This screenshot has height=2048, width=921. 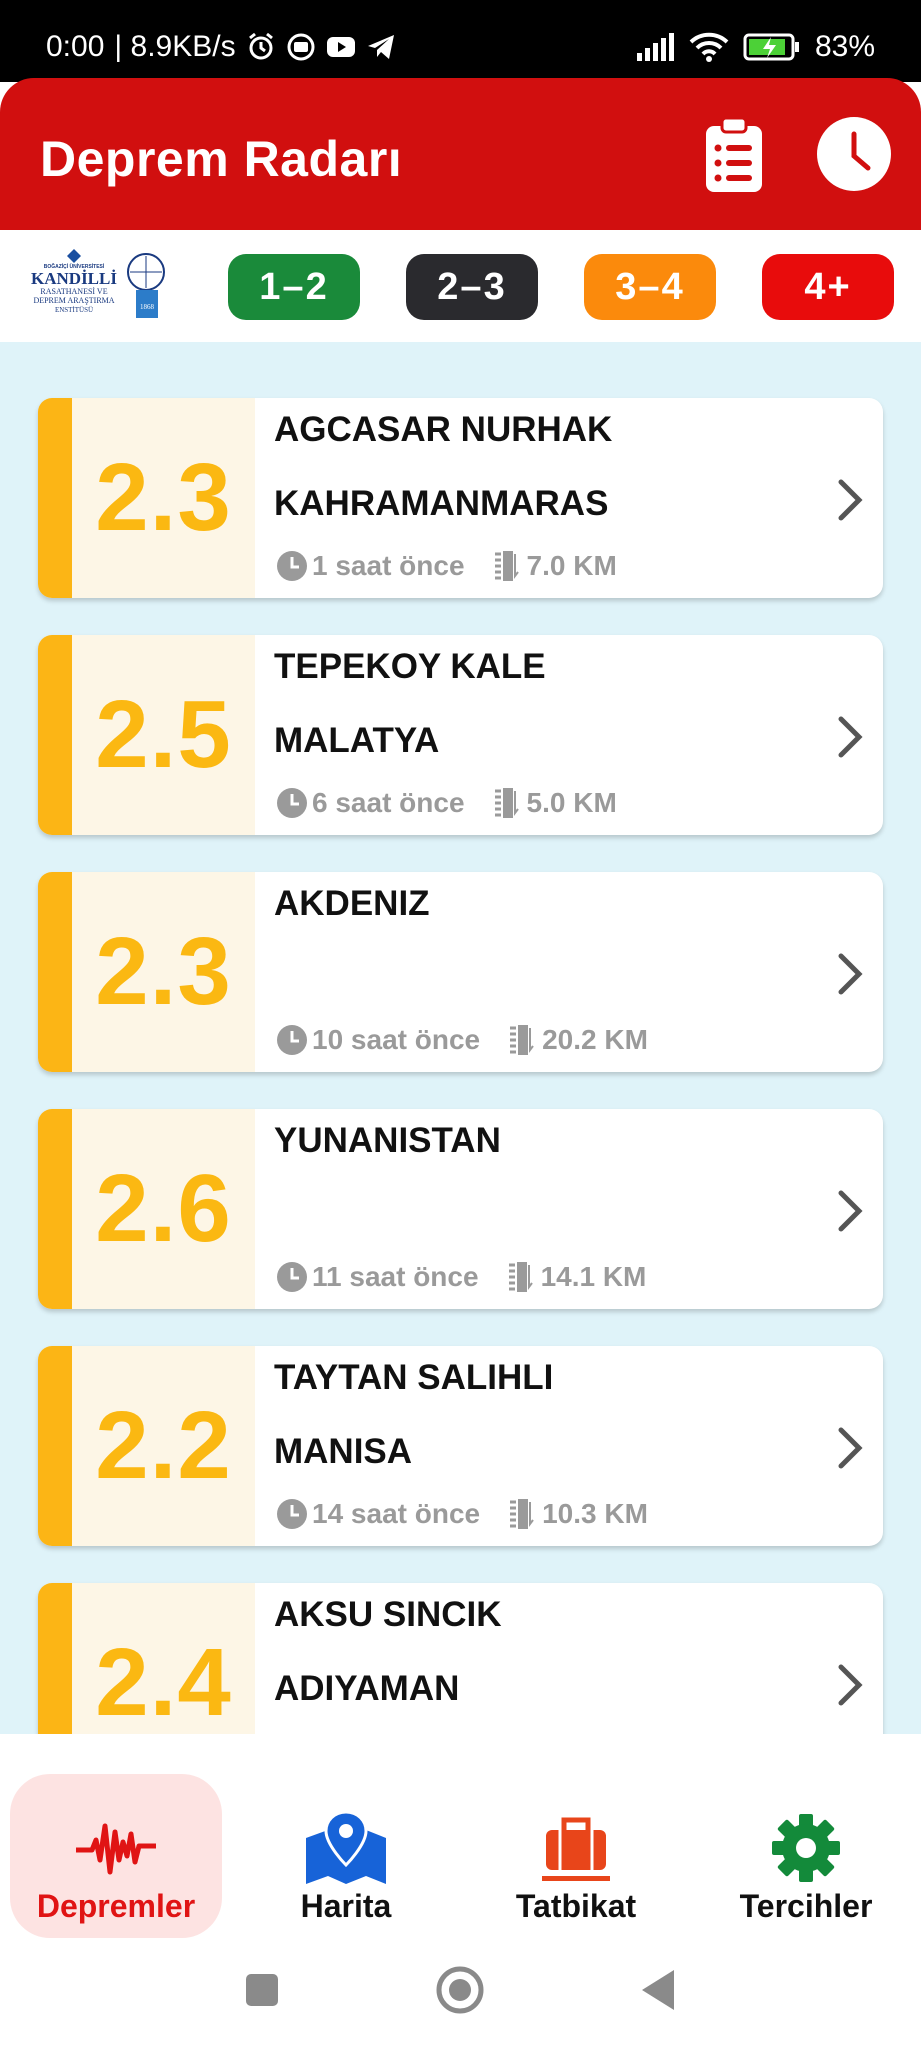 What do you see at coordinates (844, 46) in the screenshot?
I see `battery-percent: 83%` at bounding box center [844, 46].